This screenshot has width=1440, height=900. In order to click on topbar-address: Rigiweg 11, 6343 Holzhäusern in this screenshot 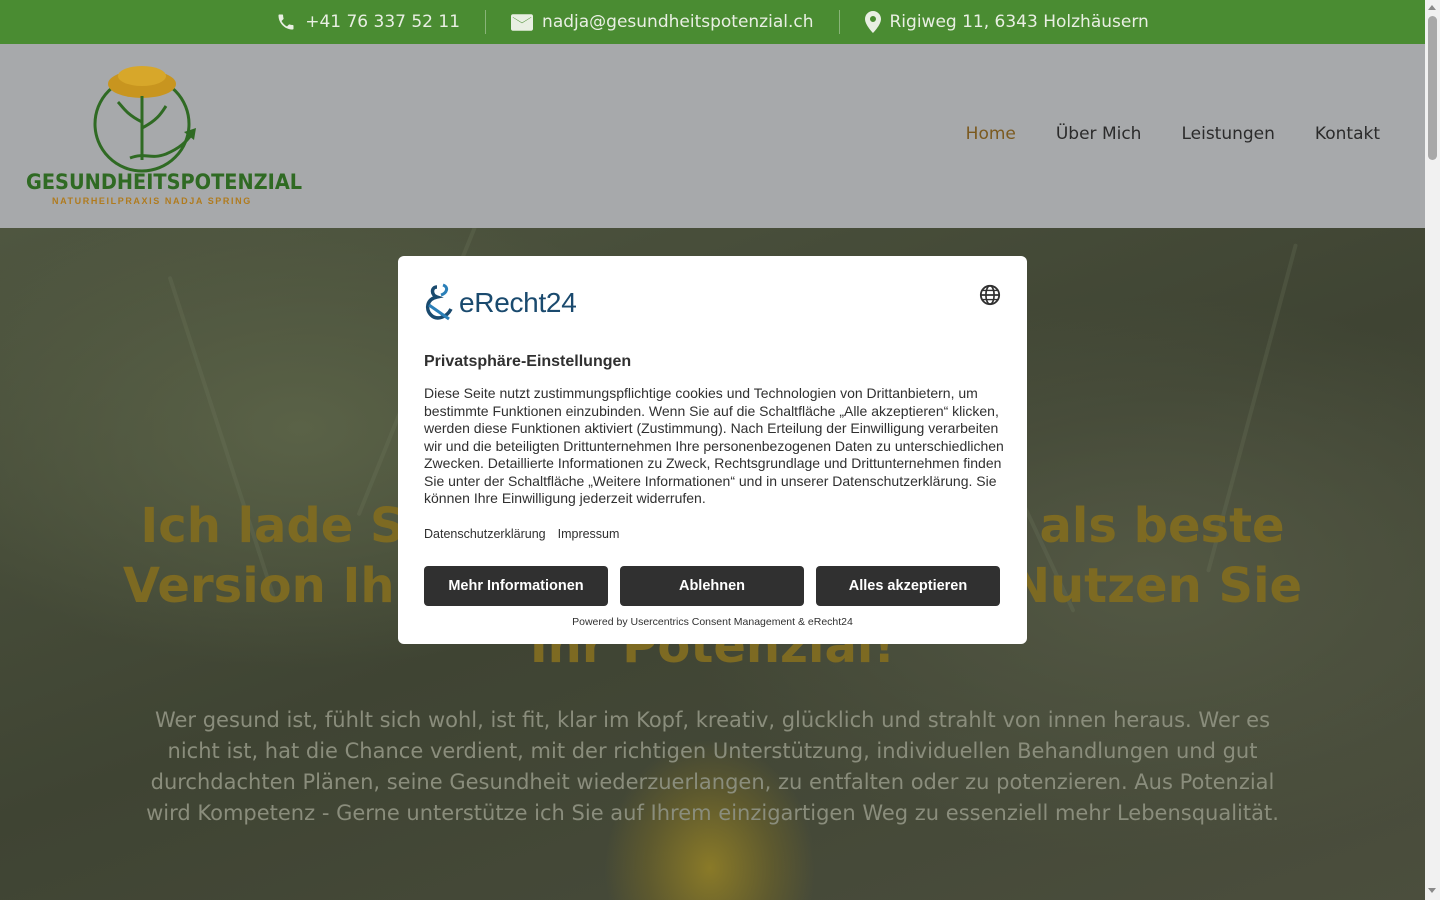, I will do `click(1007, 22)`.